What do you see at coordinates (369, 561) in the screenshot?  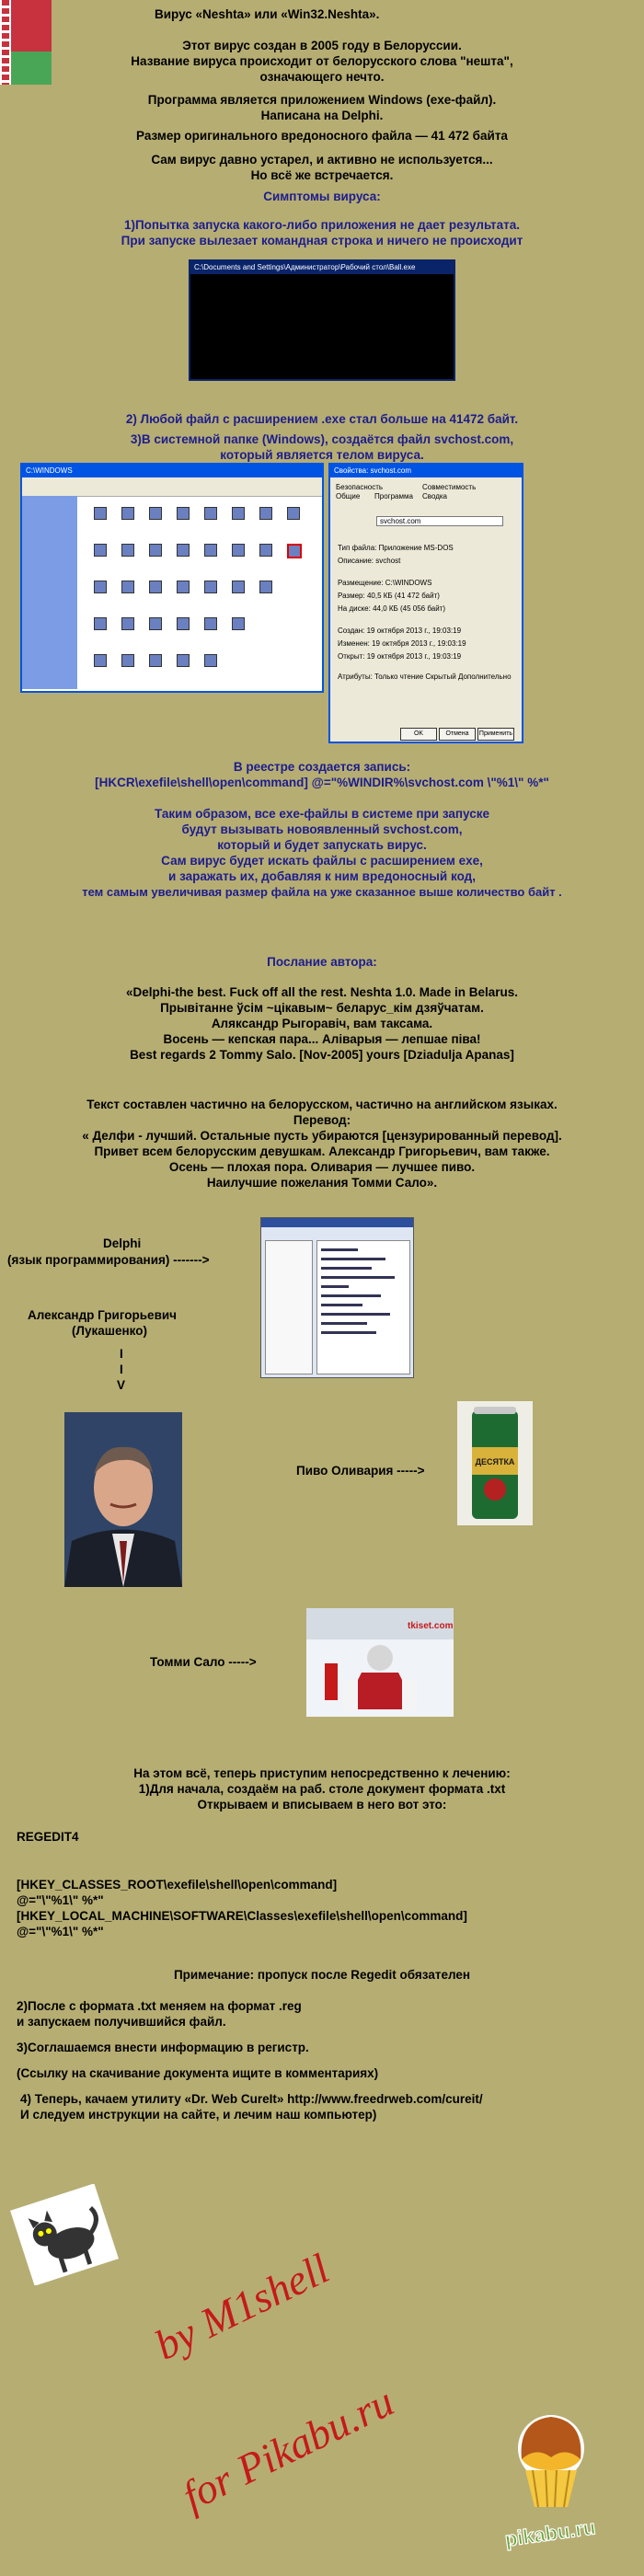 I see `props-row: Описание: svchost` at bounding box center [369, 561].